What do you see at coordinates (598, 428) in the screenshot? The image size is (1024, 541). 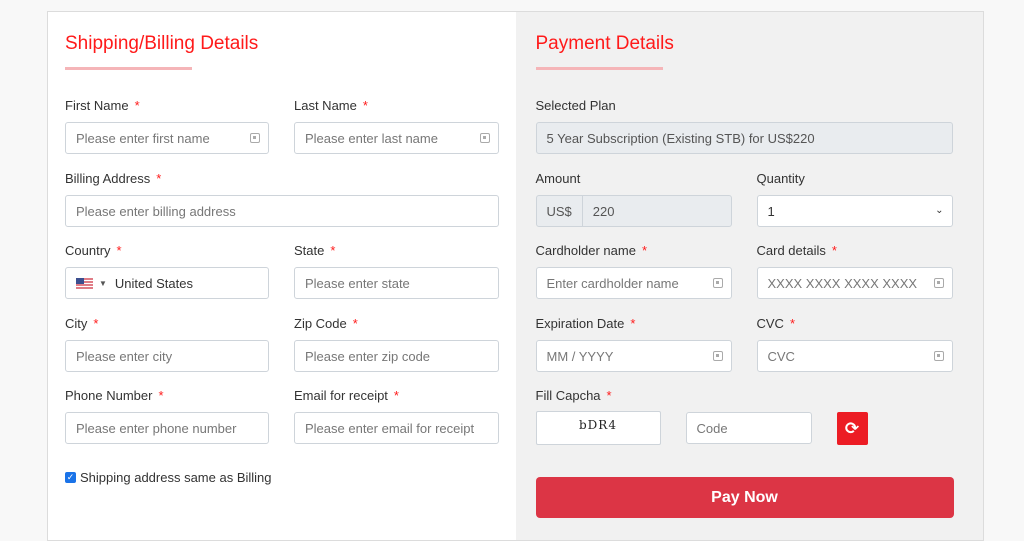 I see `captcha-image: bDR4` at bounding box center [598, 428].